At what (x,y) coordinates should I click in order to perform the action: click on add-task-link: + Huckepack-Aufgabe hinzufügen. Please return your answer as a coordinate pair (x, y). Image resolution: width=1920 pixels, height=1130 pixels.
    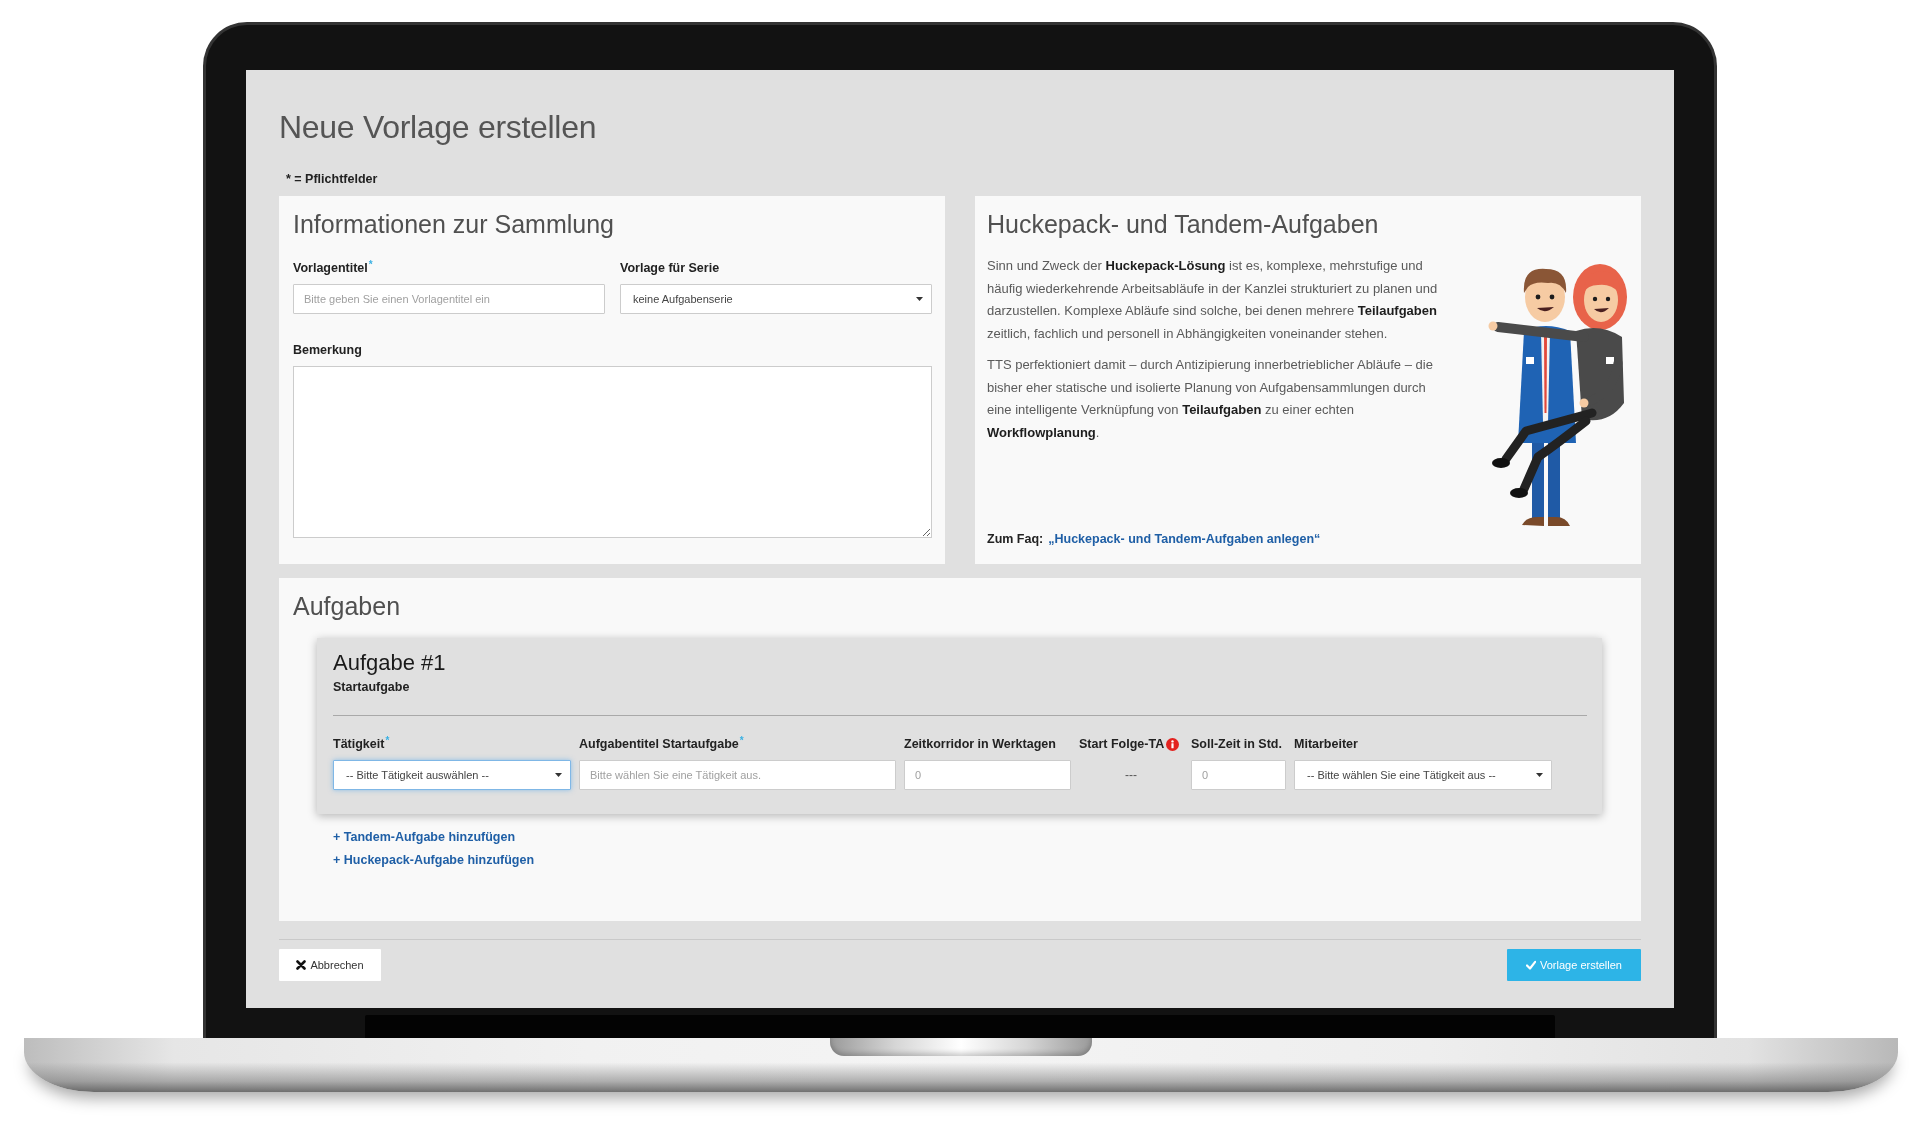
    Looking at the image, I should click on (434, 860).